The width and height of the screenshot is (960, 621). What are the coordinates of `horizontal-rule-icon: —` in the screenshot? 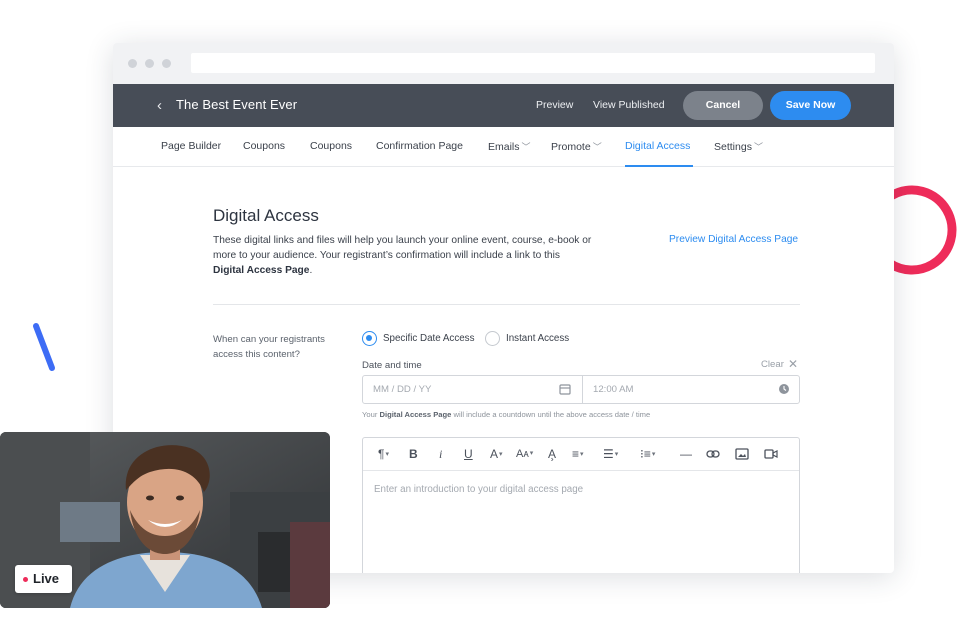 It's located at (686, 454).